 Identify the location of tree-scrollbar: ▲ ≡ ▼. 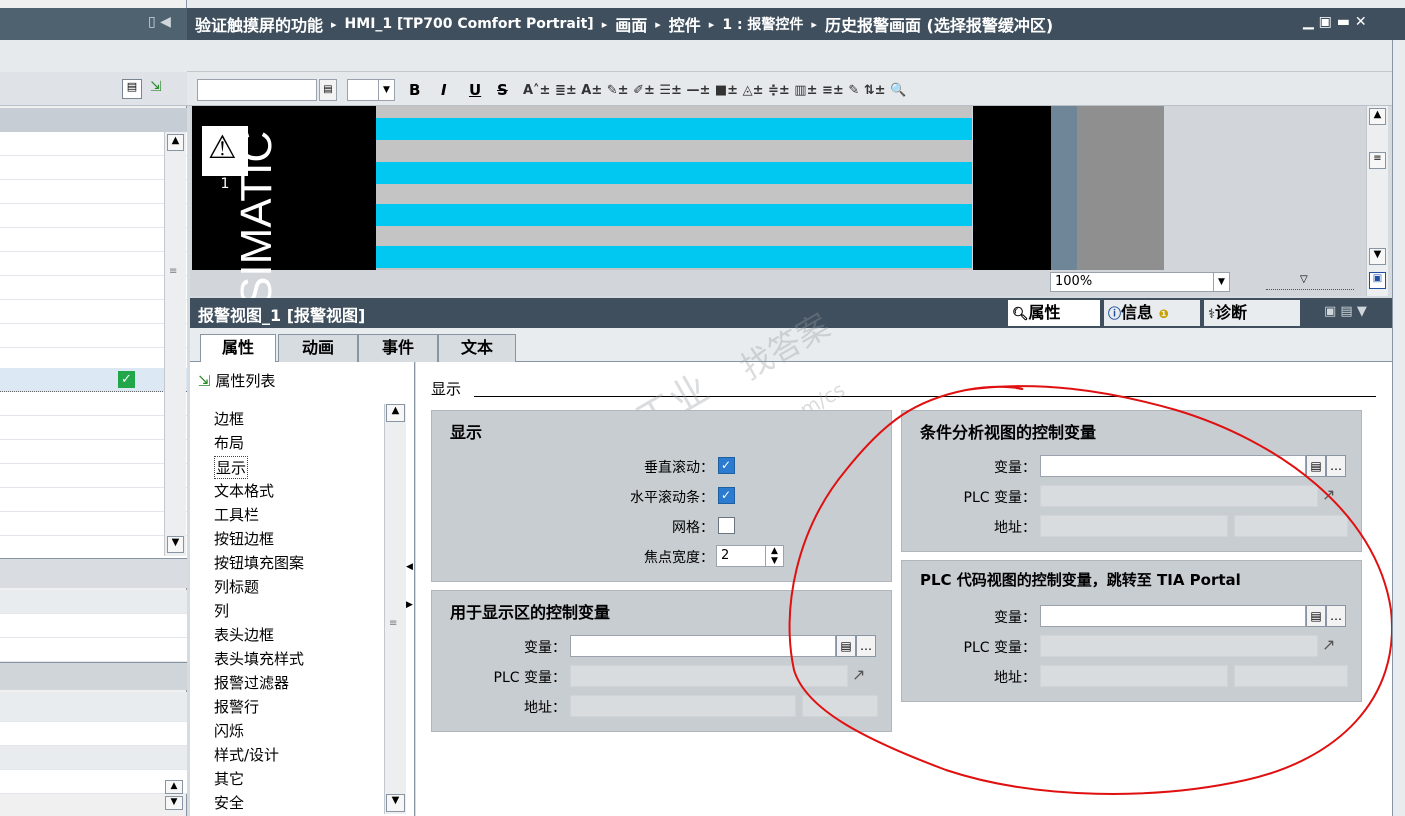
(175, 344).